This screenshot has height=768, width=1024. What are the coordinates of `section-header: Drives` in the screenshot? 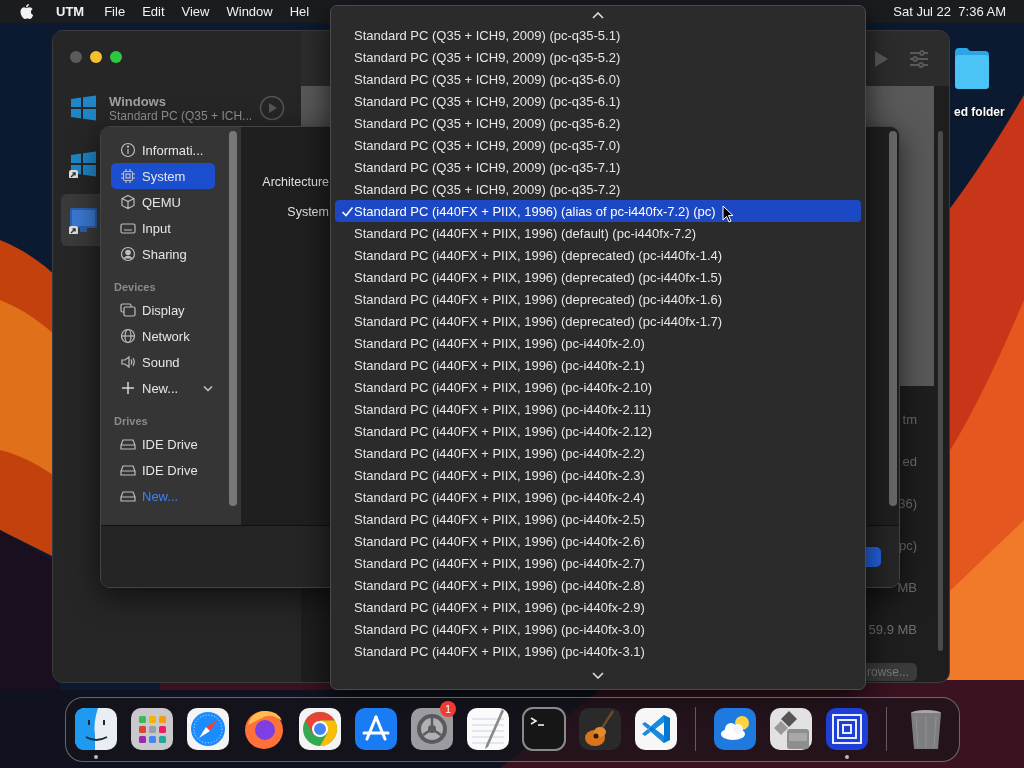 It's located at (131, 421).